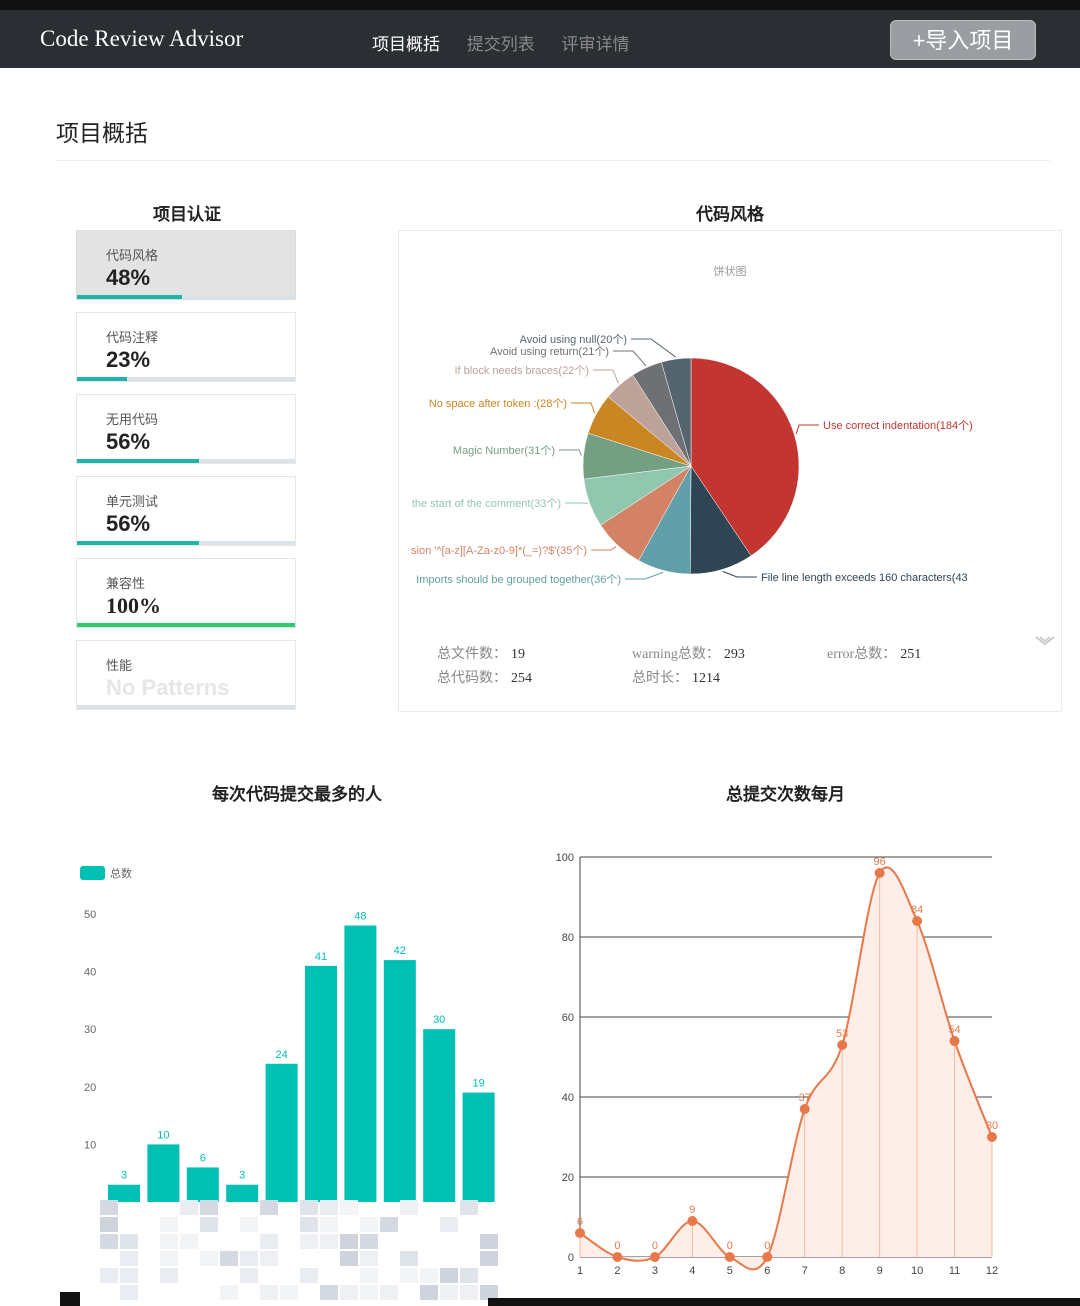 The width and height of the screenshot is (1080, 1306). I want to click on tab-review-details: 评审详情, so click(595, 44).